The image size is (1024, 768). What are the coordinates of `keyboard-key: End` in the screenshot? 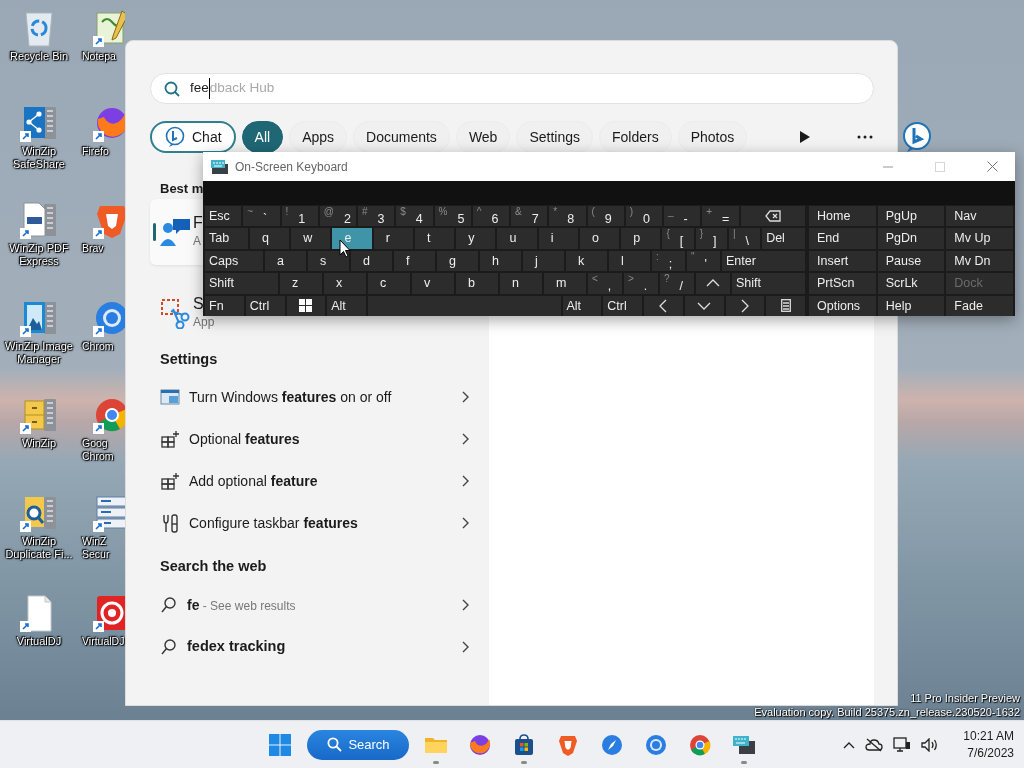 It's located at (842, 238).